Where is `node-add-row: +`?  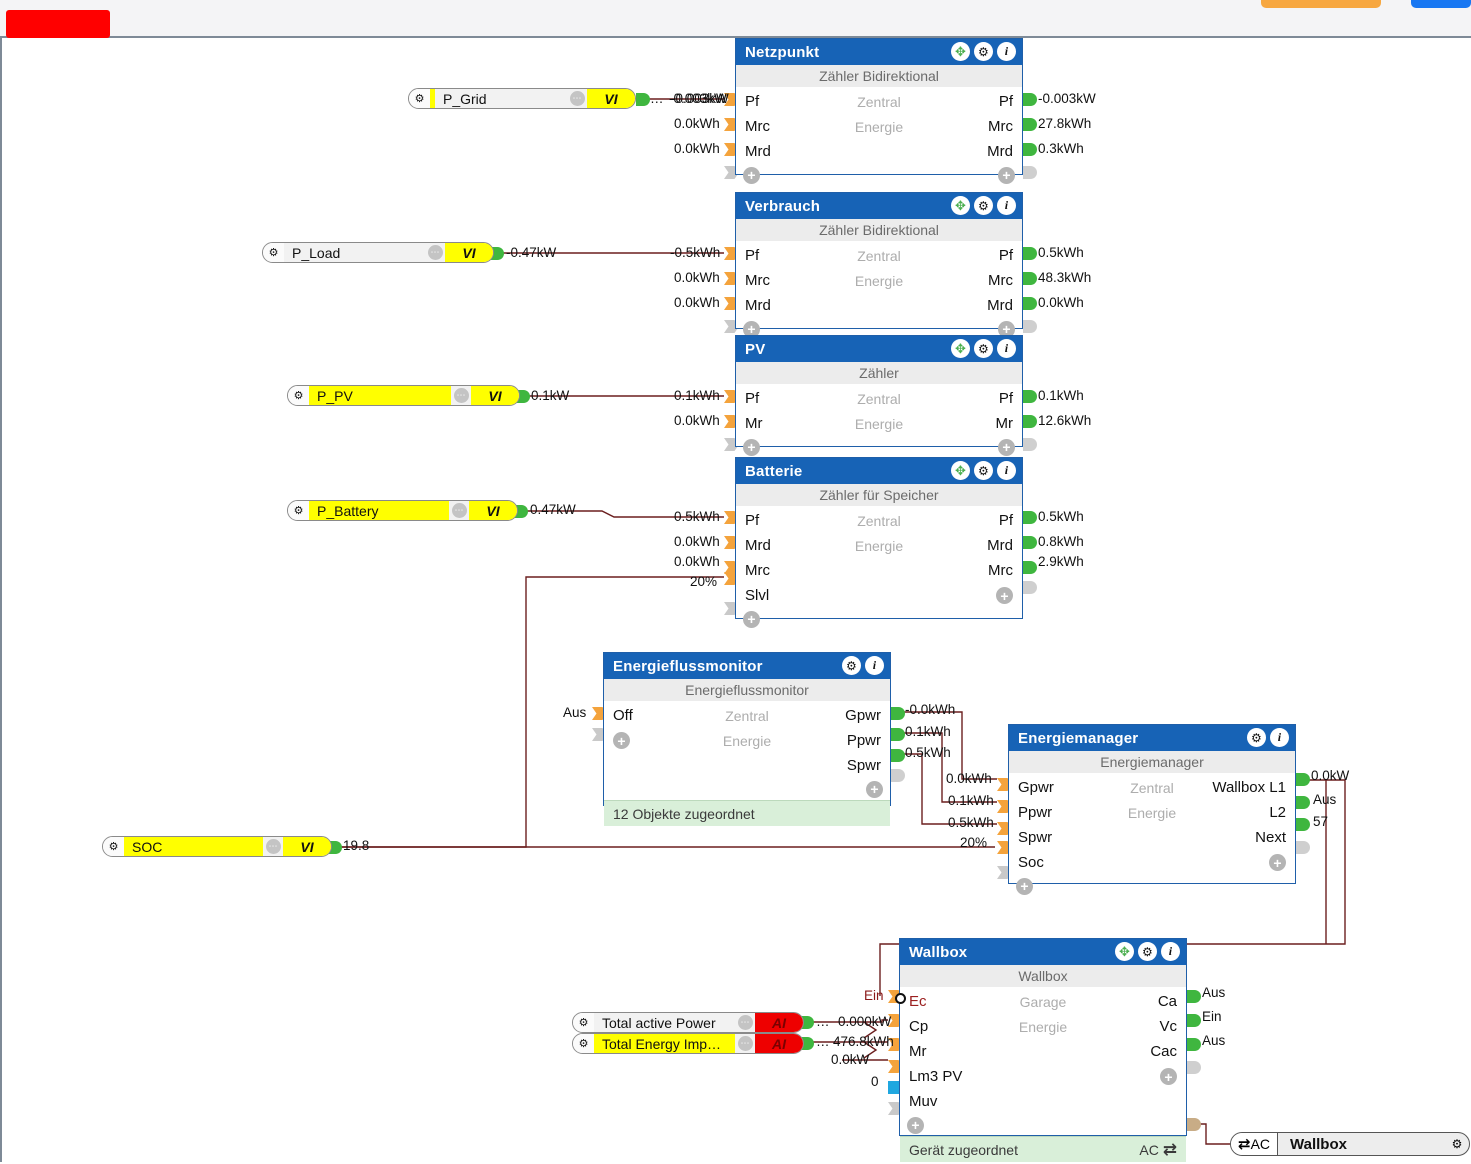 node-add-row: + is located at coordinates (1152, 886).